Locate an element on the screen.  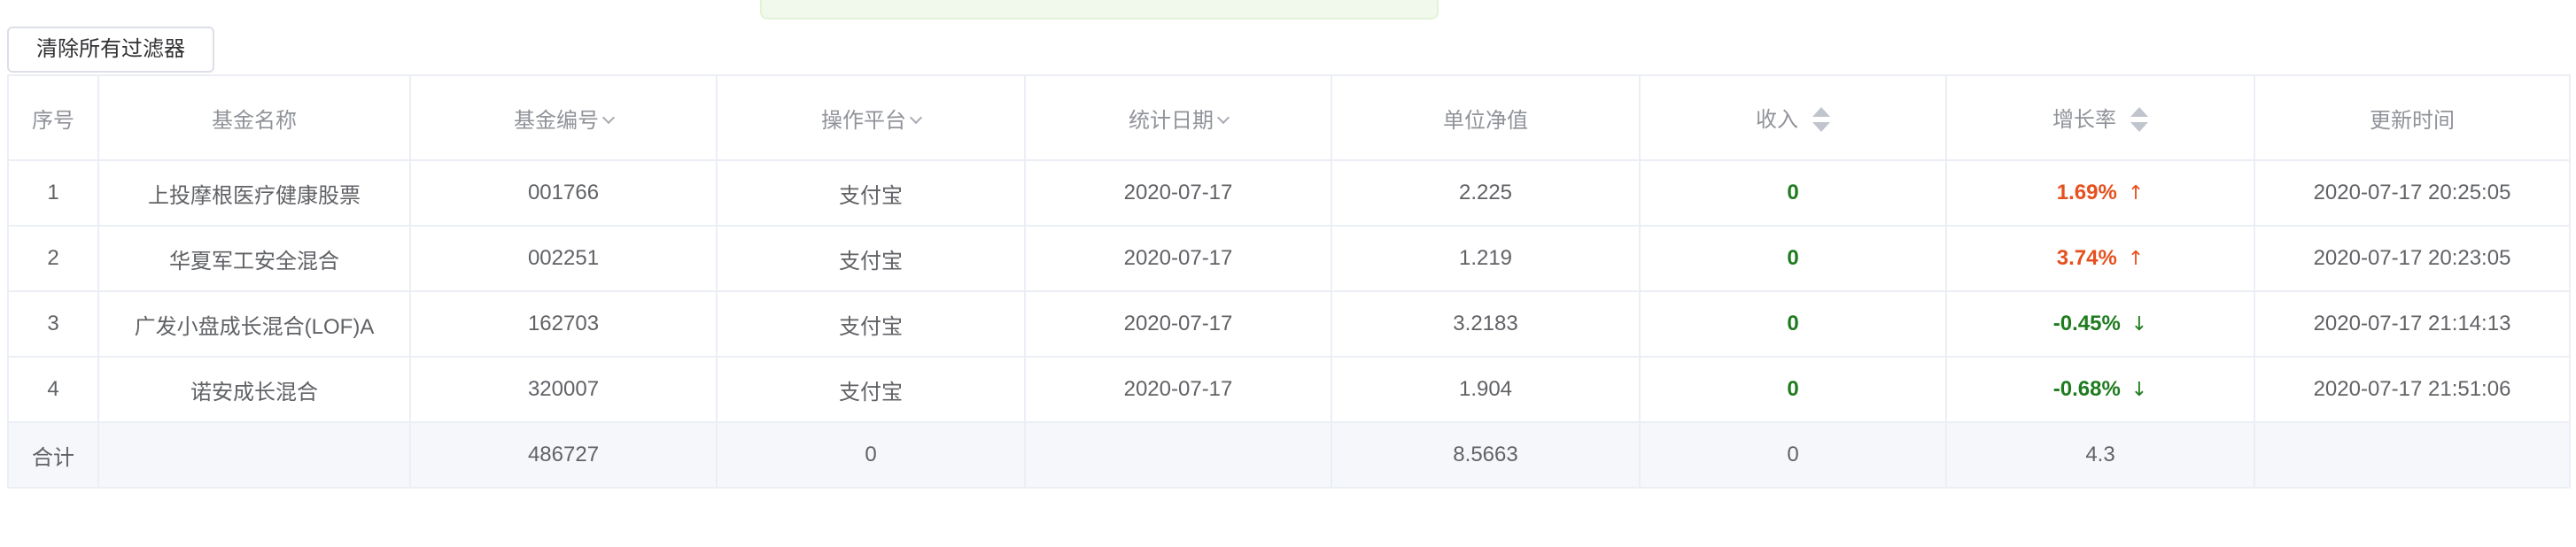
summary-label: 合计 is located at coordinates (53, 455).